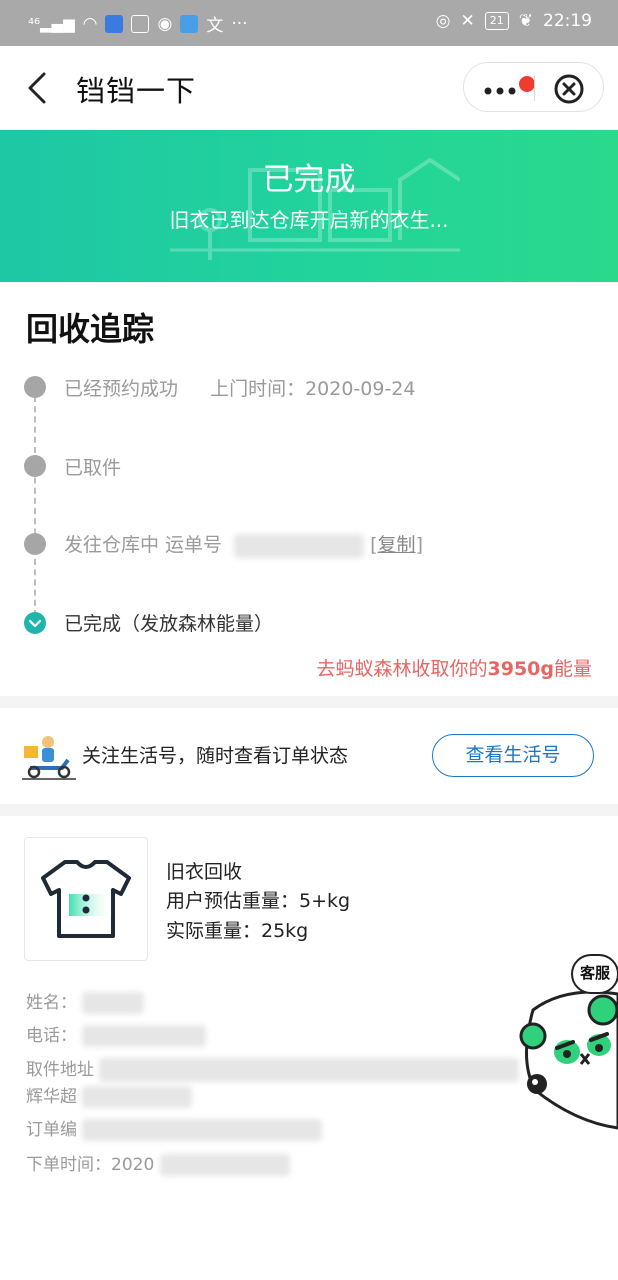 The image size is (618, 1280). Describe the element at coordinates (113, 1003) in the screenshot. I see `name-redacted` at that location.